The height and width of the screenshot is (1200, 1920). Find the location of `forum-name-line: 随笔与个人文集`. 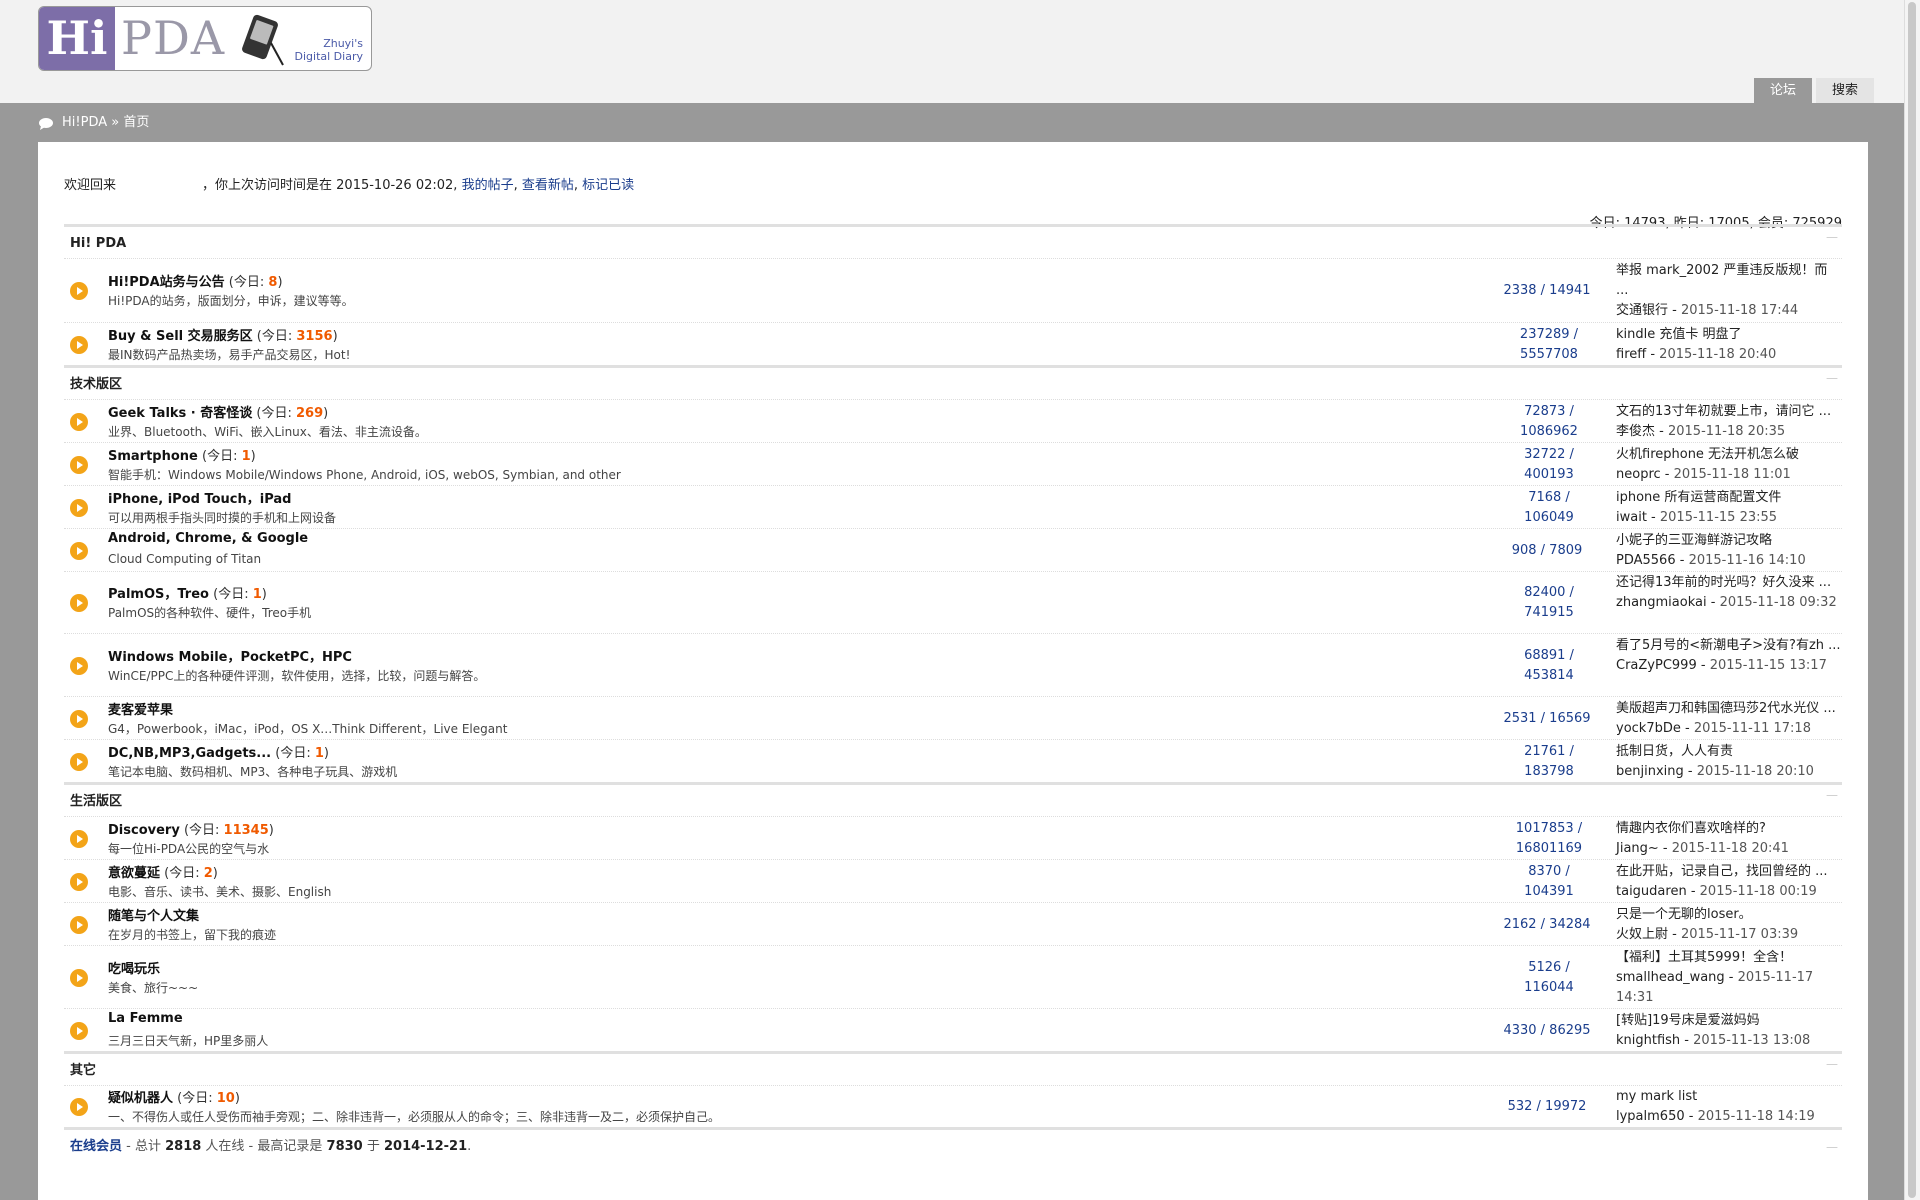

forum-name-line: 随笔与个人文集 is located at coordinates (153, 914).